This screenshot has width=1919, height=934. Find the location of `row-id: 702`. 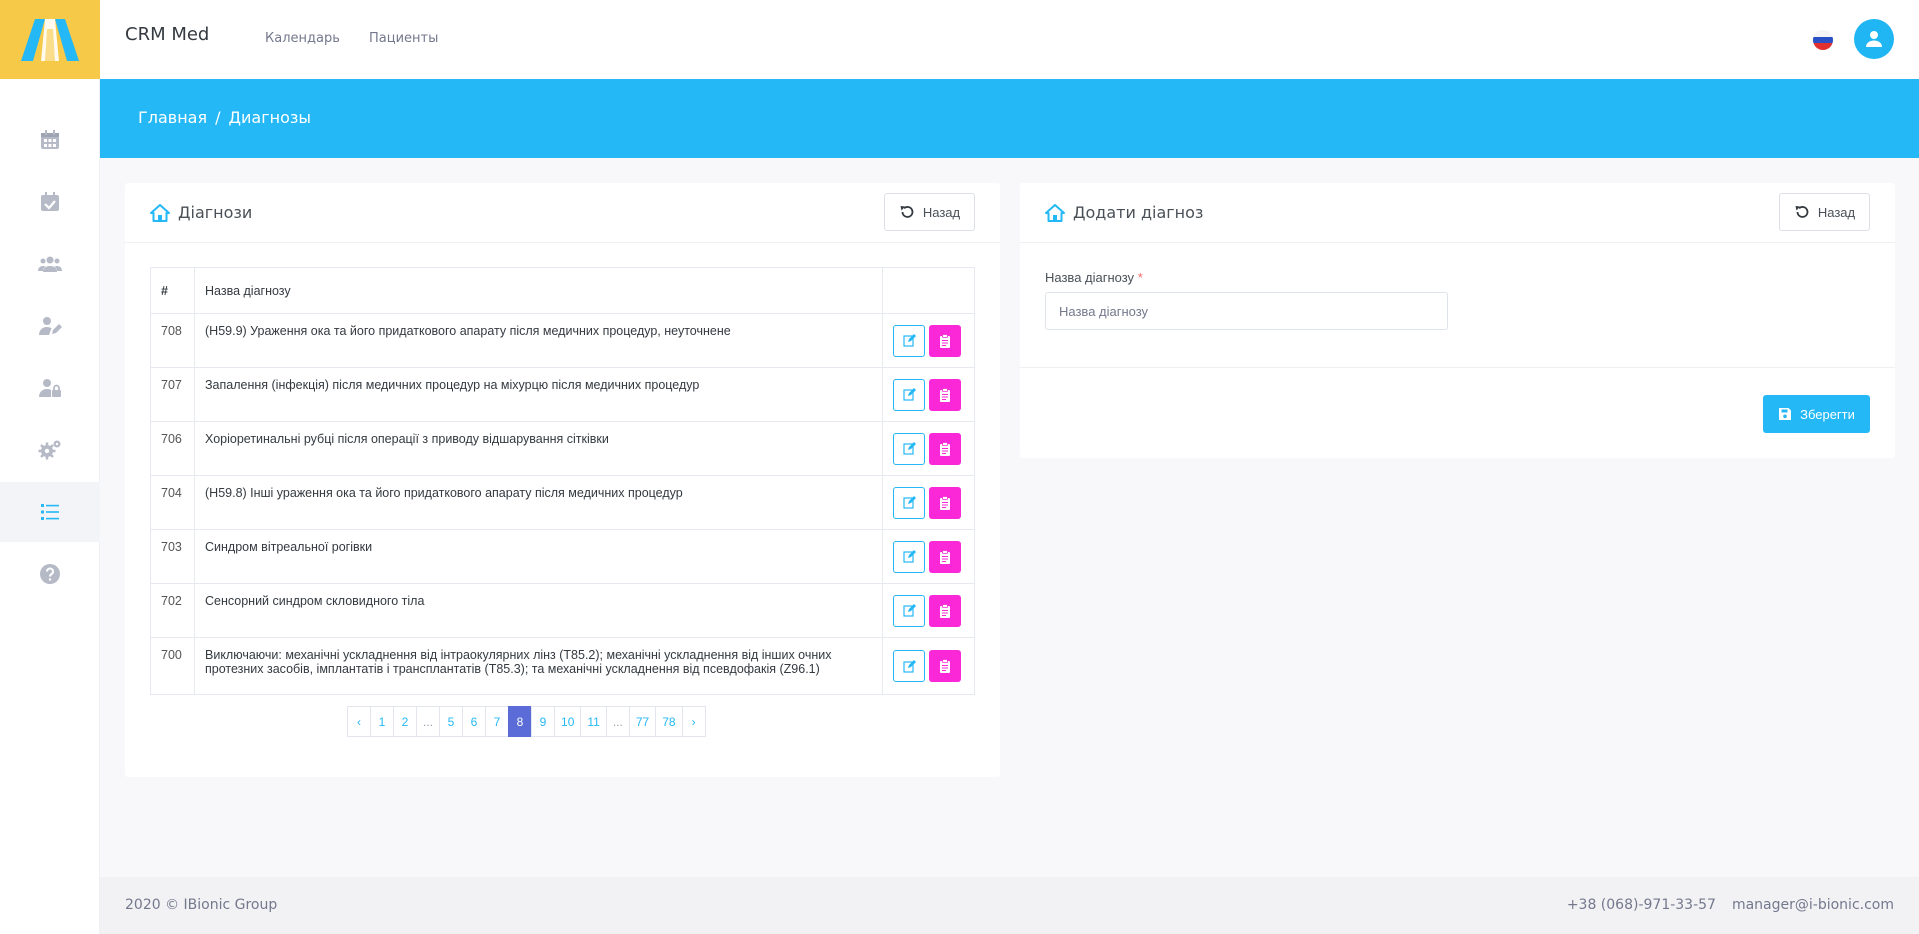

row-id: 702 is located at coordinates (172, 610).